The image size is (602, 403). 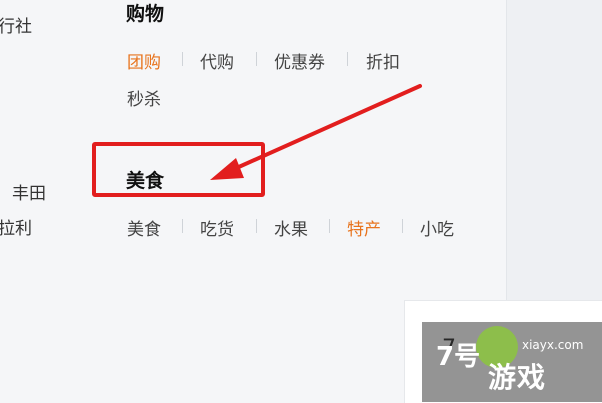 I want to click on link-coupons: 优惠券, so click(x=299, y=60).